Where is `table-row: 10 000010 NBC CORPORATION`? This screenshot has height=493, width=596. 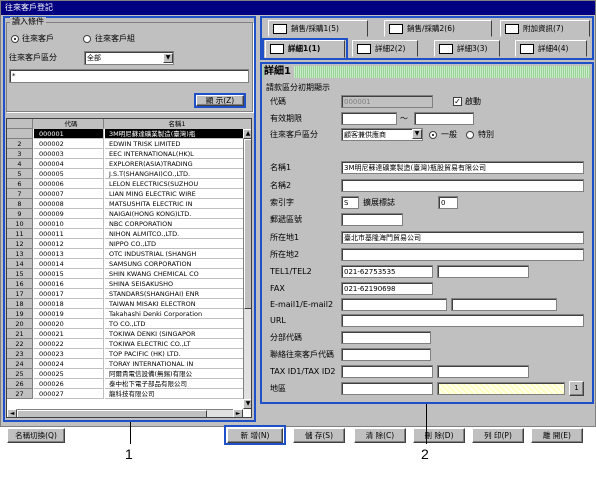
table-row: 10 000010 NBC CORPORATION is located at coordinates (129, 224).